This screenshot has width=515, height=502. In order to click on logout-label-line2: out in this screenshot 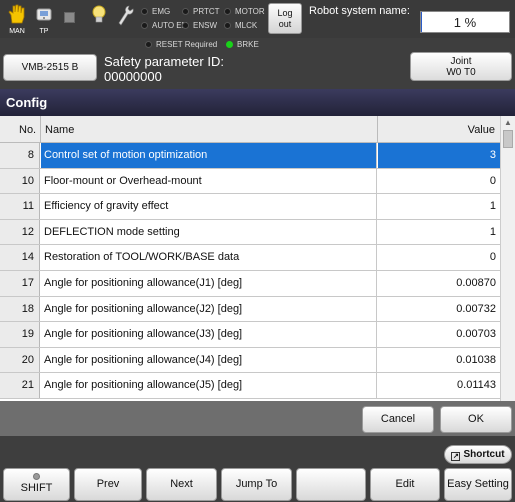, I will do `click(285, 24)`.